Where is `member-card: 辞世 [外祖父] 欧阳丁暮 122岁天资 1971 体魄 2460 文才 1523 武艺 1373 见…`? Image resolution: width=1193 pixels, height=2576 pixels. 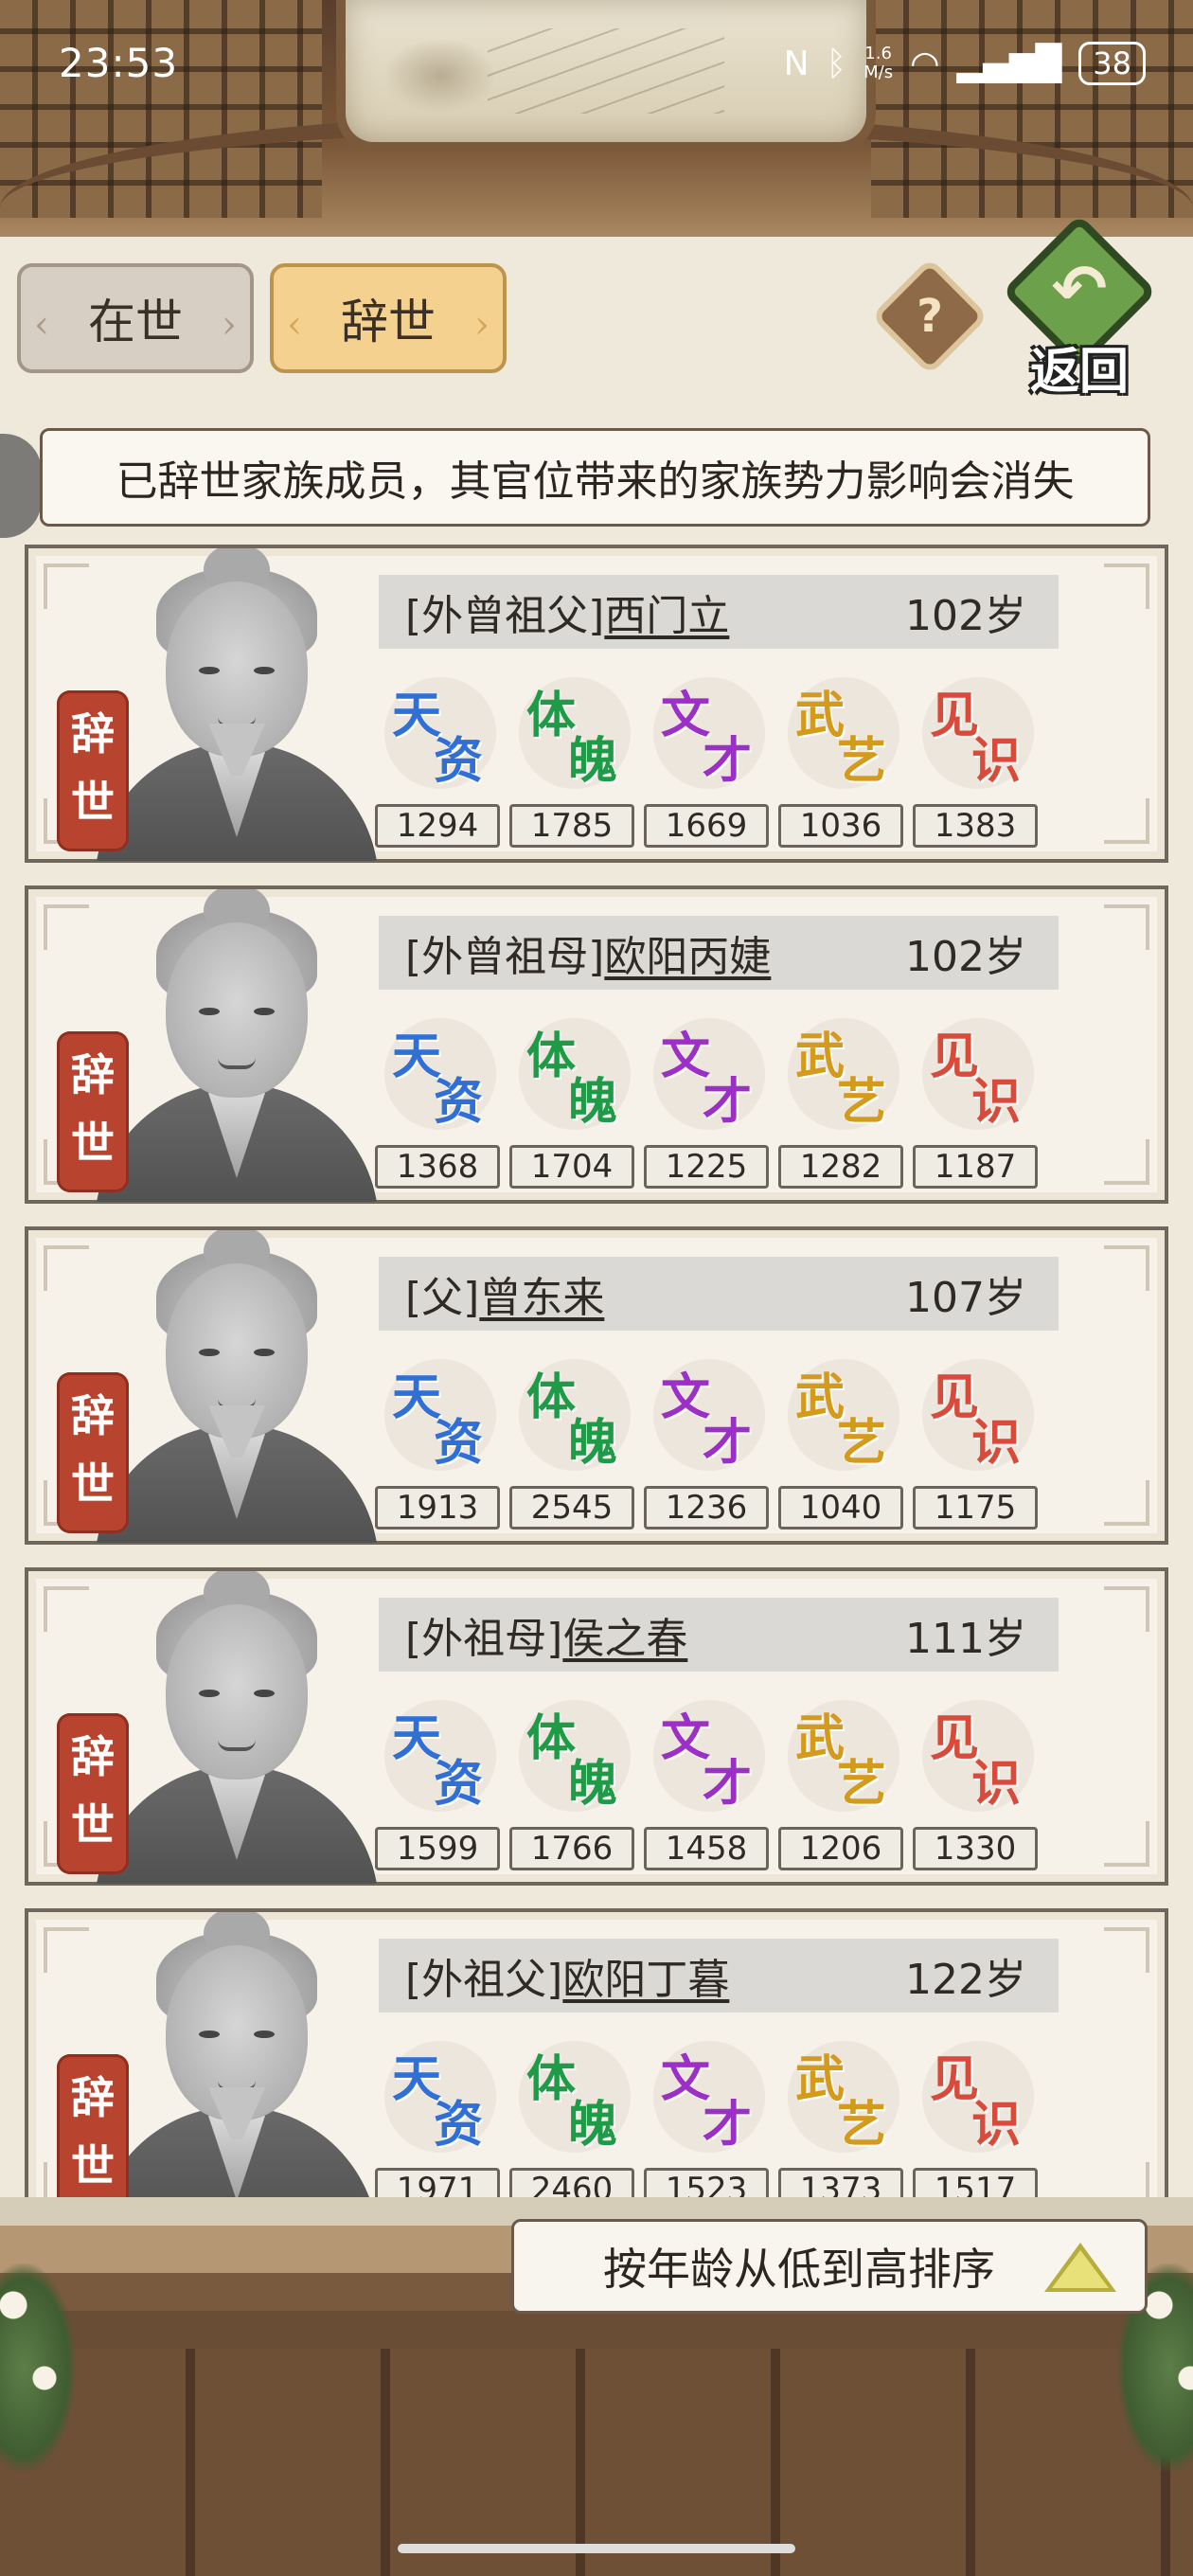 member-card: 辞世 [外祖父] 欧阳丁暮 122岁天资 1971 体魄 2460 文才 1523 武艺 1373 见… is located at coordinates (596, 2052).